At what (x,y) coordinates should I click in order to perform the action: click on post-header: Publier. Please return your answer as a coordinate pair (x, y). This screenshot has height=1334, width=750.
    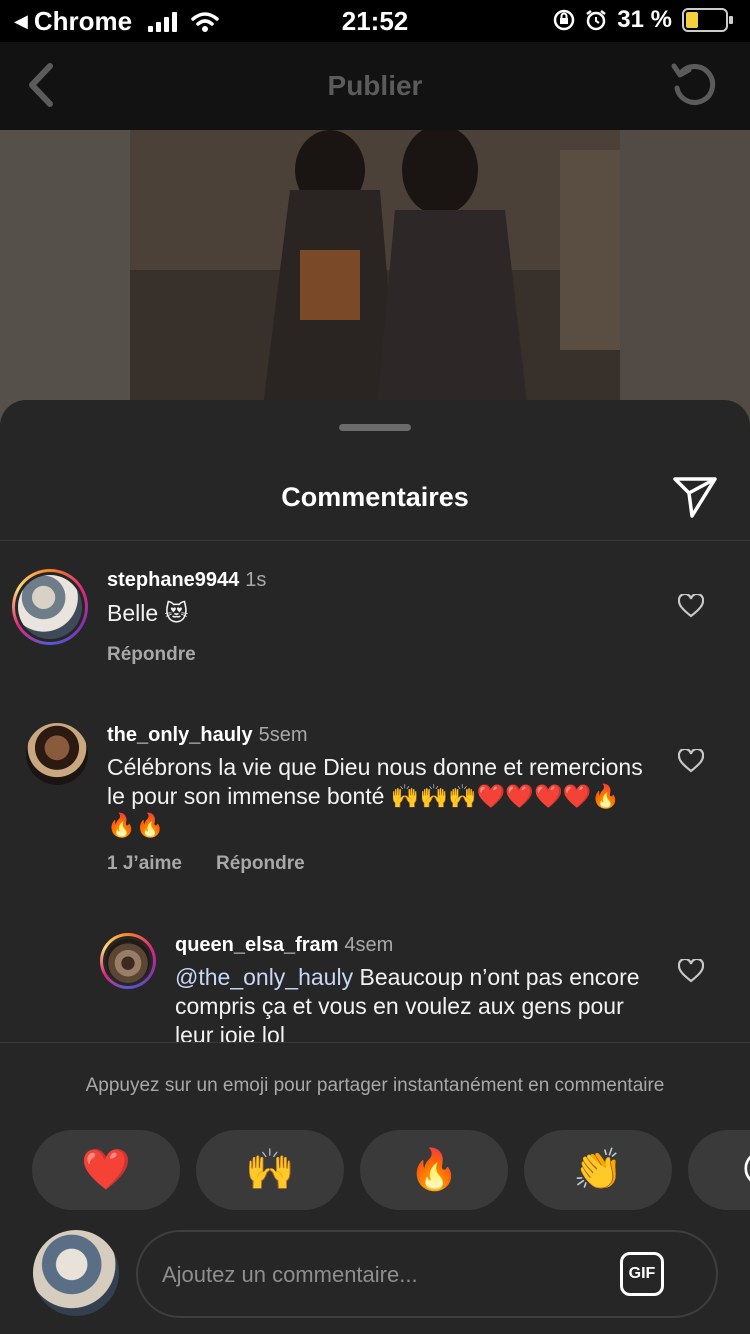
    Looking at the image, I should click on (375, 86).